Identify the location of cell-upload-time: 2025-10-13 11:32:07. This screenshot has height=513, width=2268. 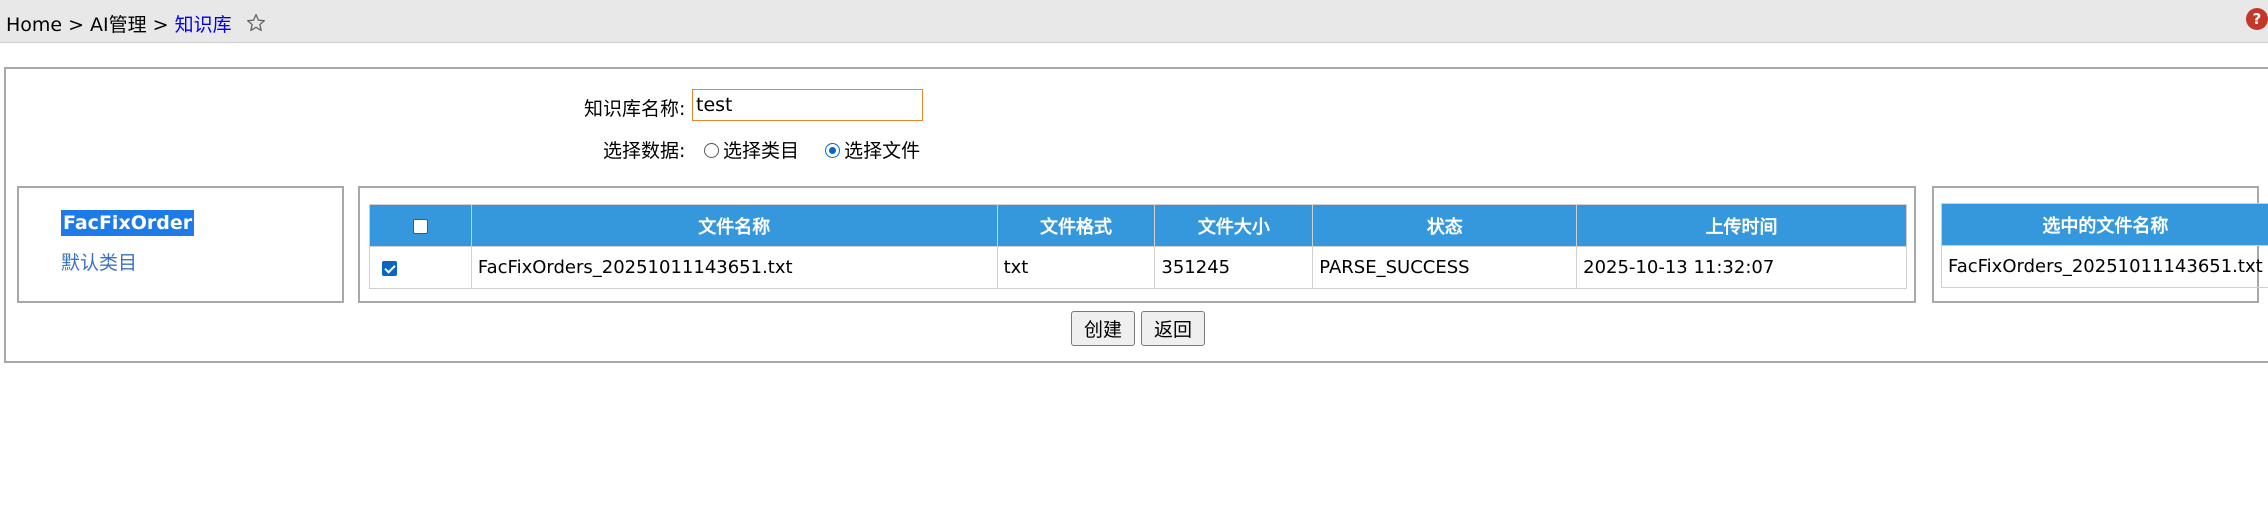
(1741, 267).